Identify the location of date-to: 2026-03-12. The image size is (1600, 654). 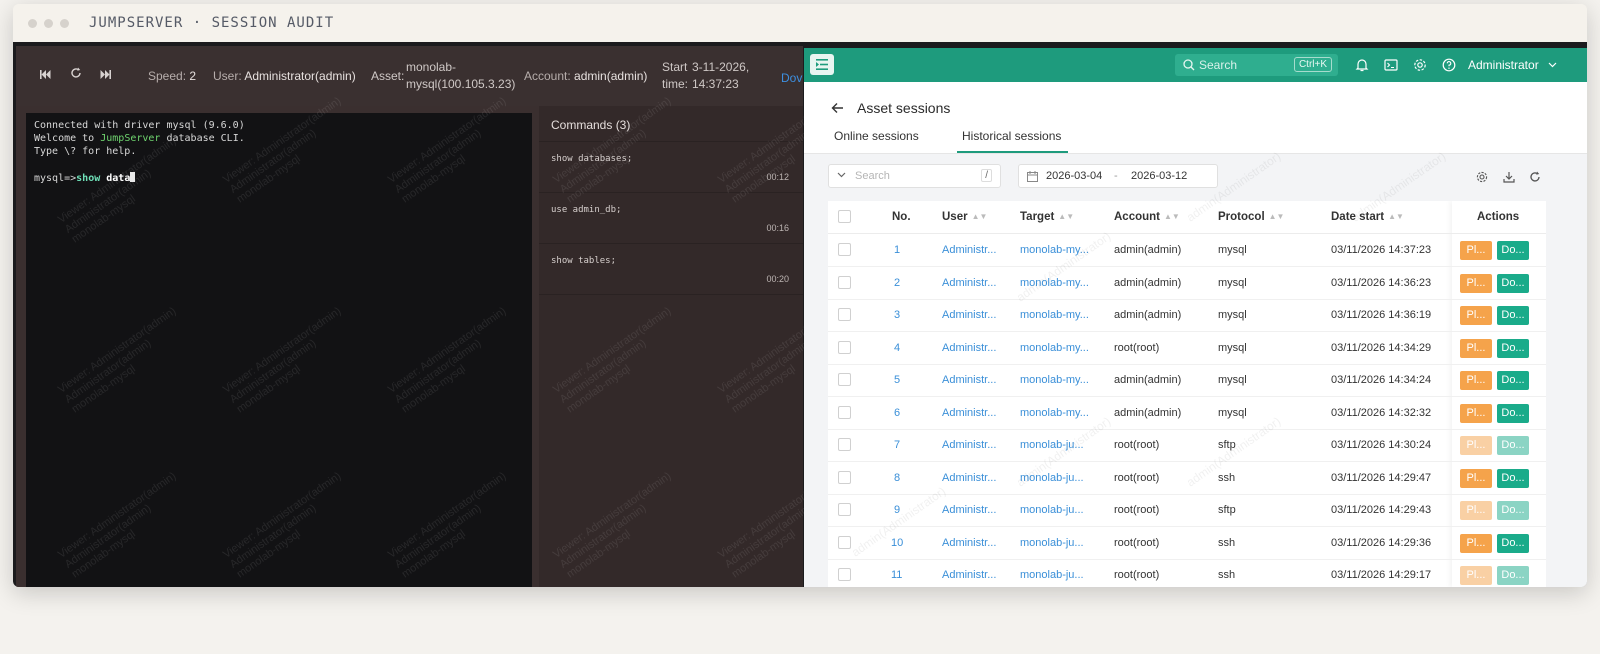
(1159, 176).